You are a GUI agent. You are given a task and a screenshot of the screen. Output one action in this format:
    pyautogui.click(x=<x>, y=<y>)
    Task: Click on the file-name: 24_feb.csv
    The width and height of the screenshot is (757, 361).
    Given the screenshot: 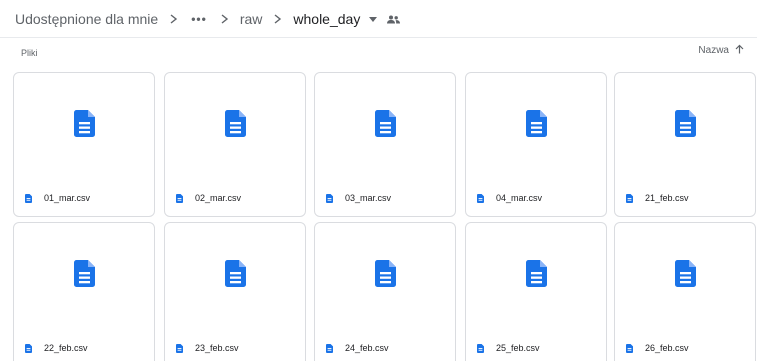 What is the action you would take?
    pyautogui.click(x=367, y=348)
    